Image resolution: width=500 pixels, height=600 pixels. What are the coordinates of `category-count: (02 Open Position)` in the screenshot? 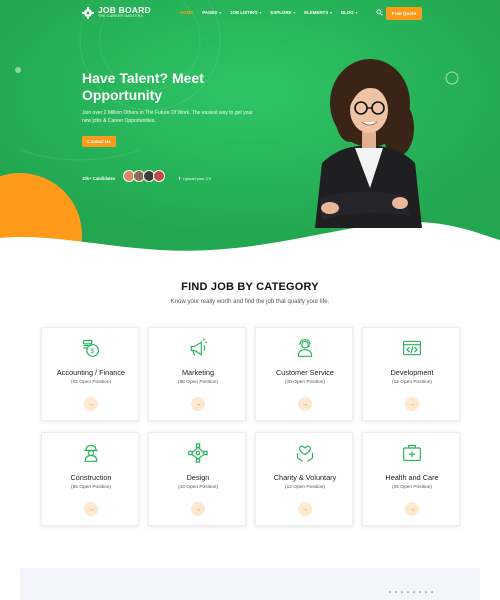 It's located at (91, 382).